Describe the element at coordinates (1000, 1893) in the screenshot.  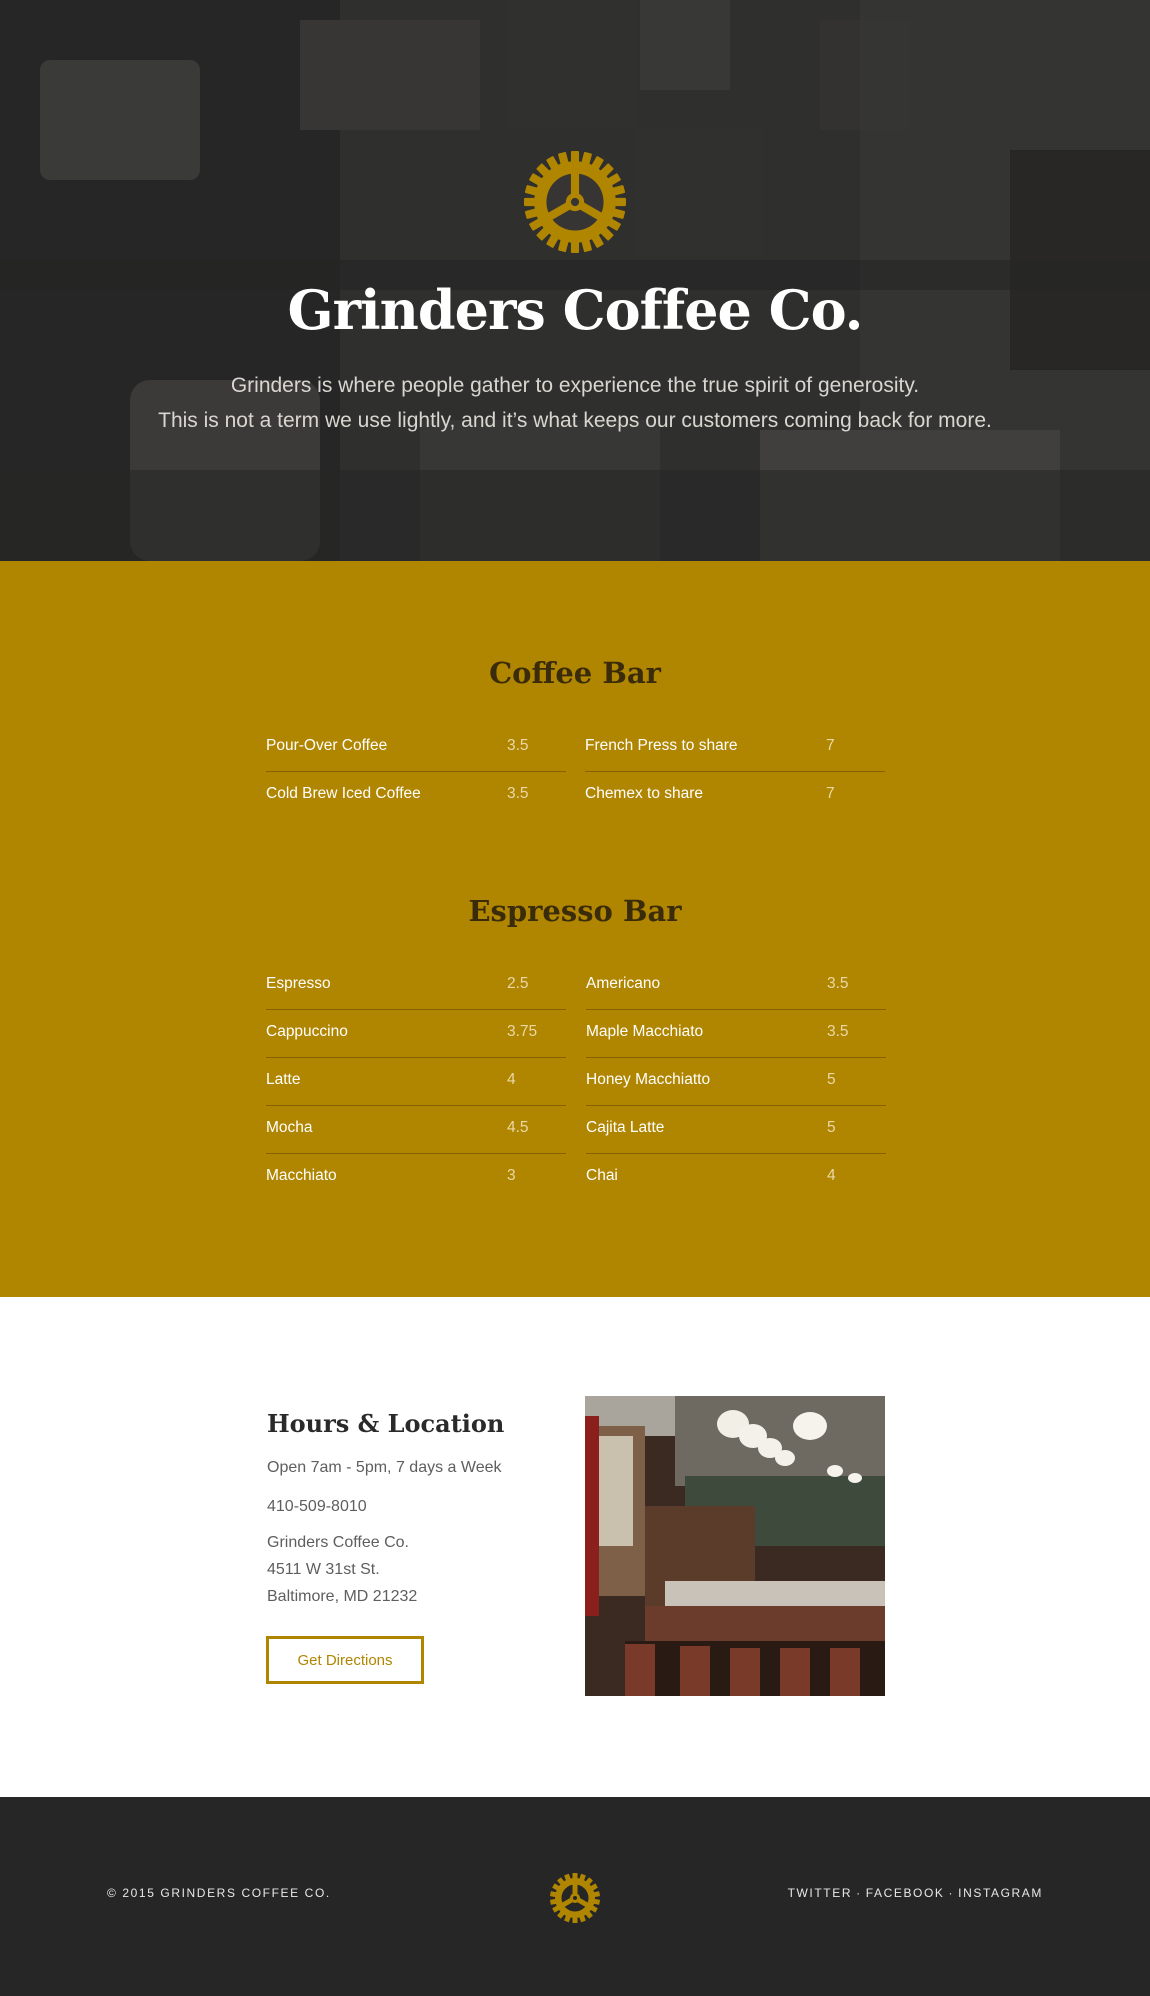
I see `instagram-link: INSTAGRAM` at that location.